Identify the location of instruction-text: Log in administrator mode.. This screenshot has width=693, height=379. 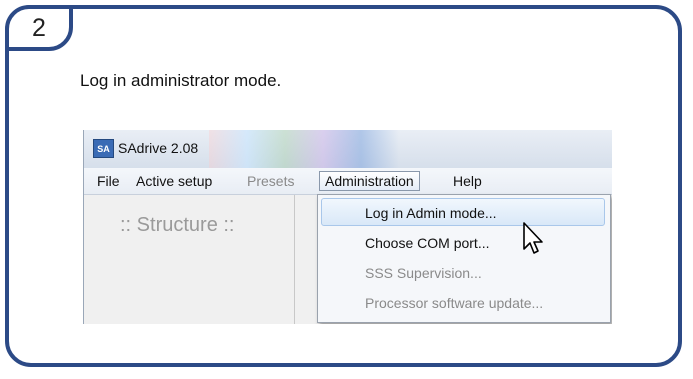
(181, 80).